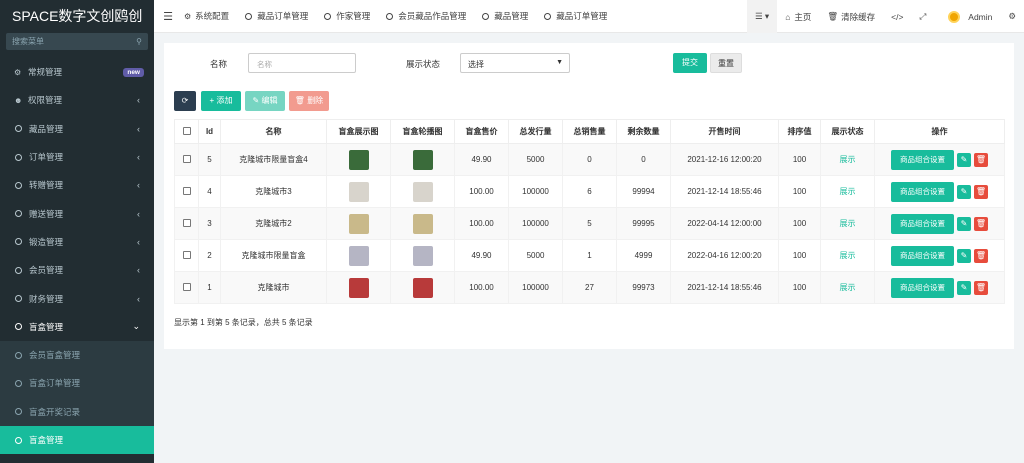  I want to click on code-button: </>, so click(897, 16).